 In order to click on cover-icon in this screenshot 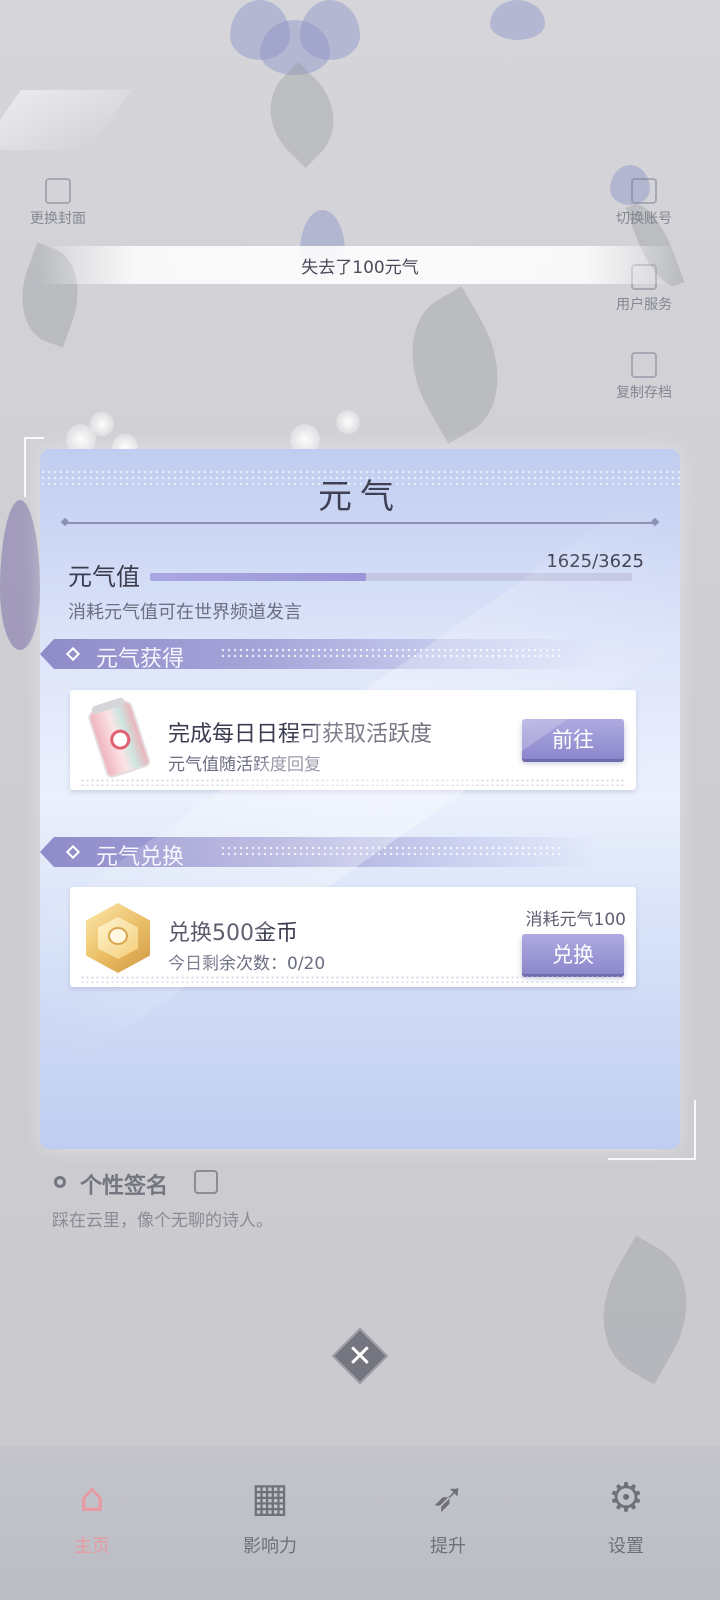, I will do `click(58, 191)`.